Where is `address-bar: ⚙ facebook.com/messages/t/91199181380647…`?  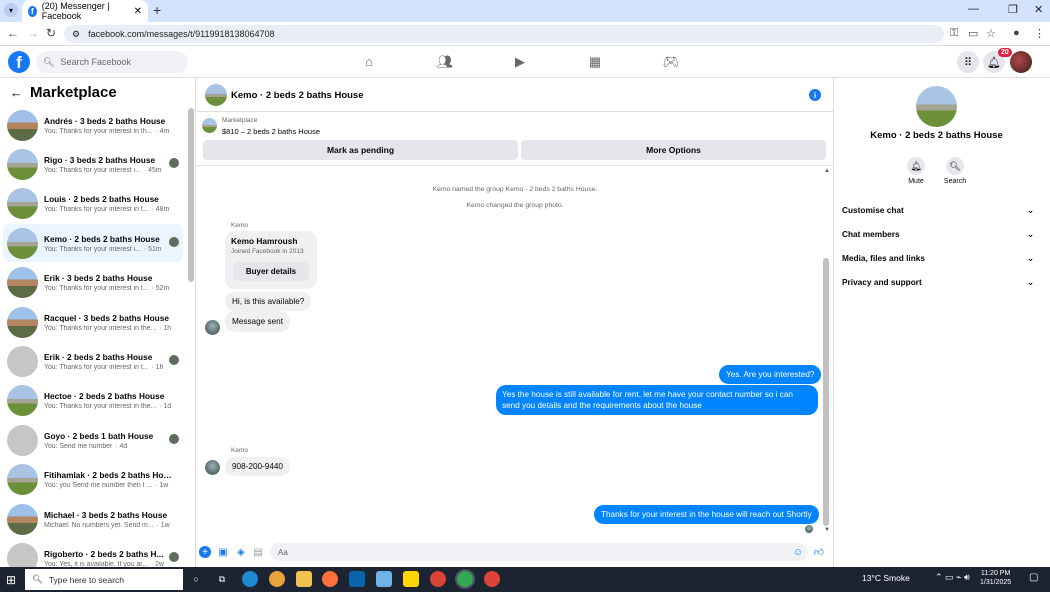
address-bar: ⚙ facebook.com/messages/t/91199181380647… is located at coordinates (504, 34).